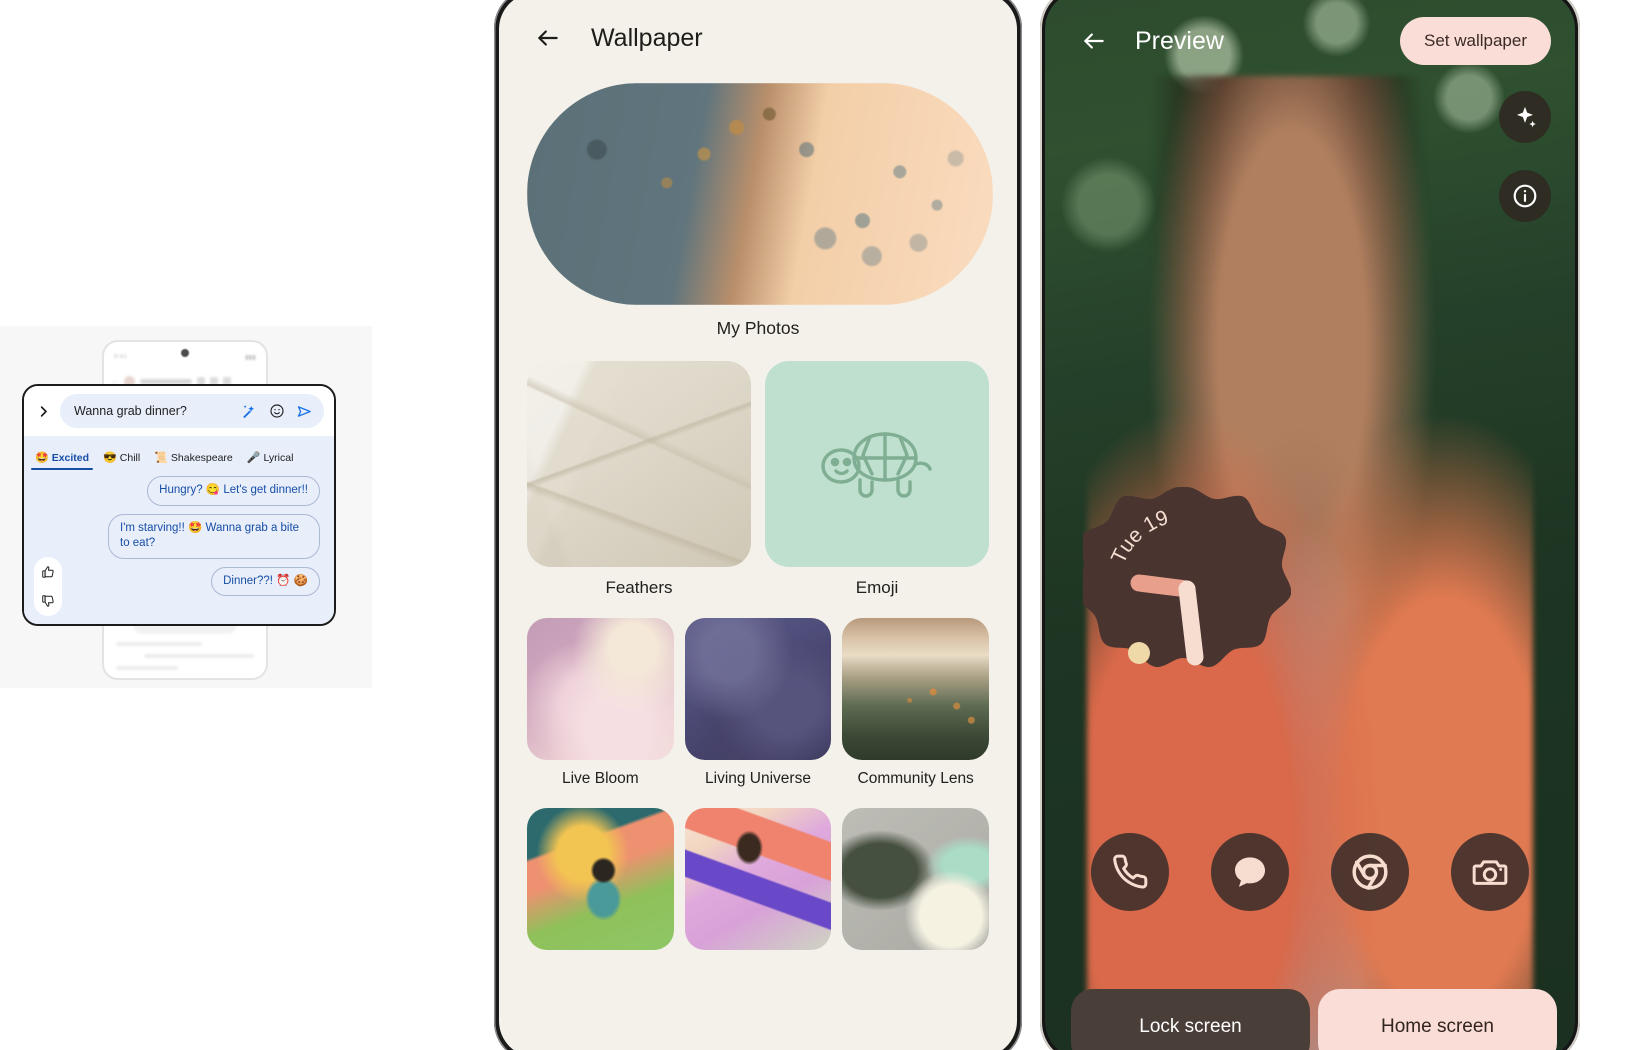 The image size is (1627, 1050). Describe the element at coordinates (1187, 577) in the screenshot. I see `scalloped-clock-face: Tue 19` at that location.